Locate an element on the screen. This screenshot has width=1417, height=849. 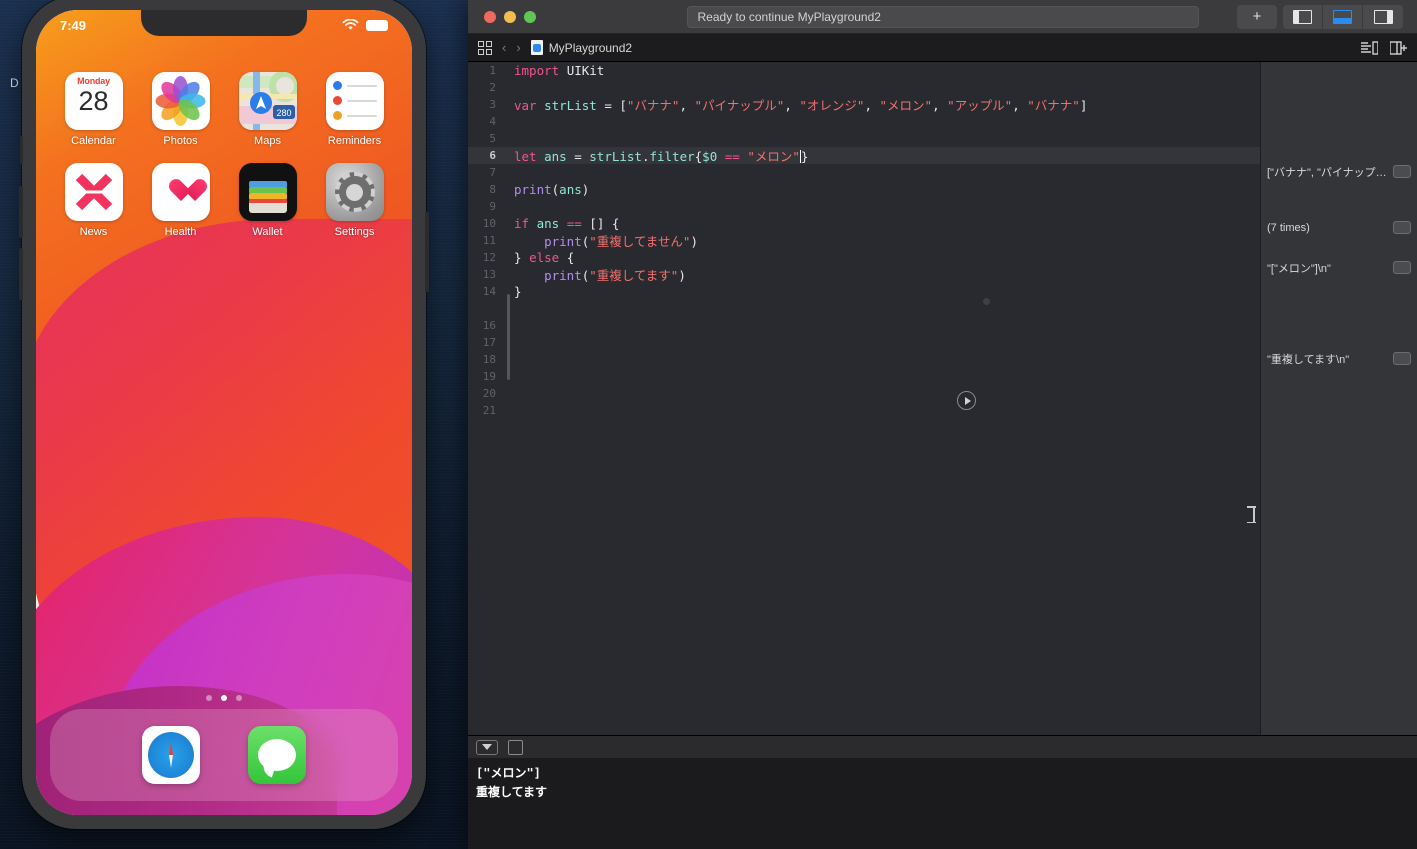
sim-mute-switch is located at coordinates (21, 150).